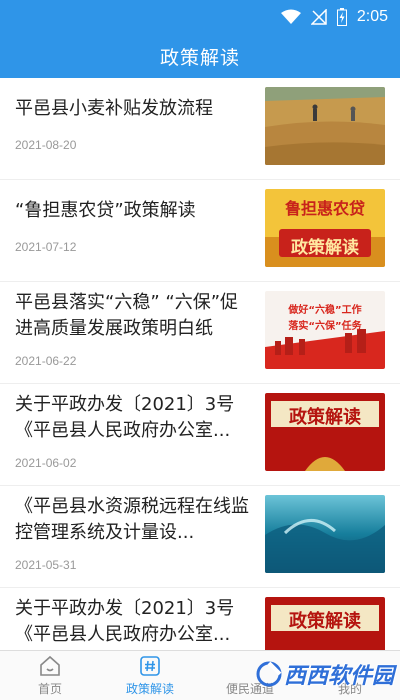 This screenshot has width=400, height=700. Describe the element at coordinates (290, 17) in the screenshot. I see `wifi-icon` at that location.